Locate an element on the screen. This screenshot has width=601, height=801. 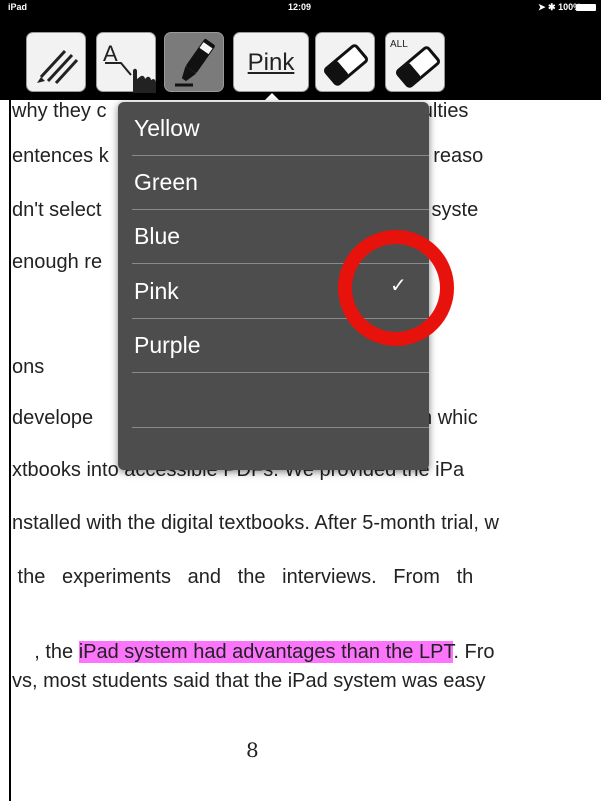
menu-item-green: Green is located at coordinates (273, 183).